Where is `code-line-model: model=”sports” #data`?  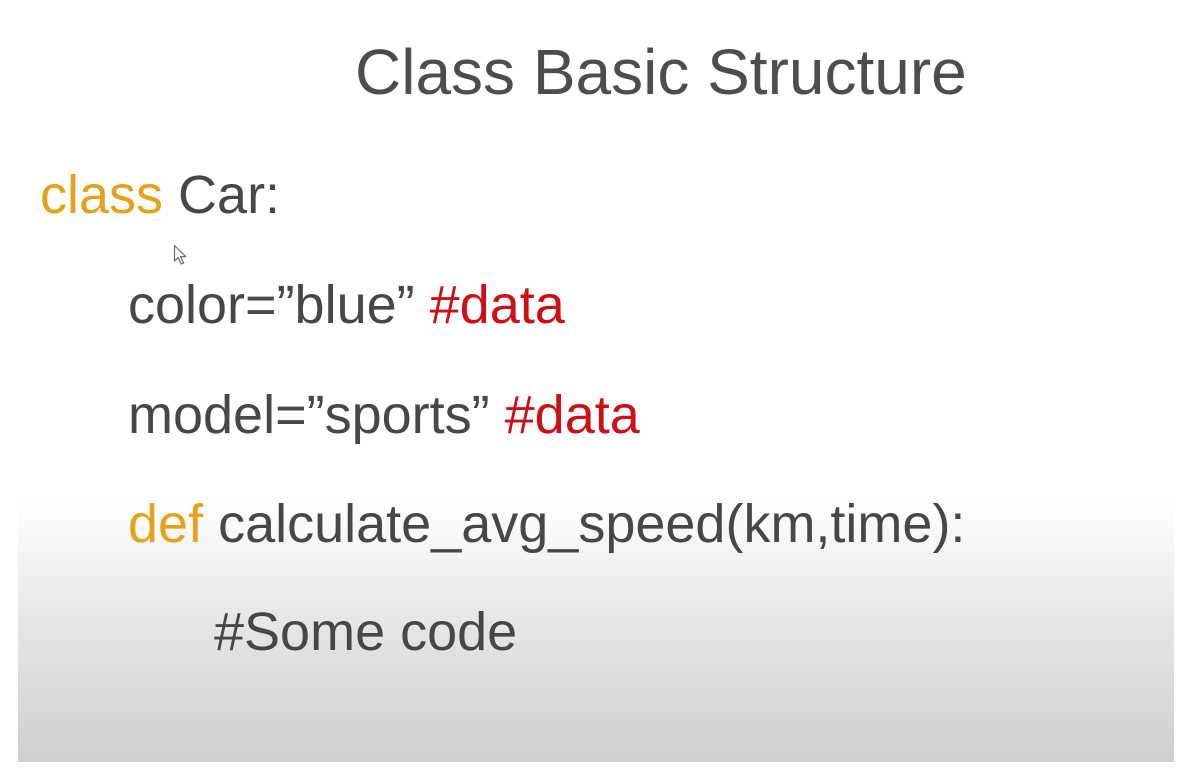 code-line-model: model=”sports” #data is located at coordinates (384, 415).